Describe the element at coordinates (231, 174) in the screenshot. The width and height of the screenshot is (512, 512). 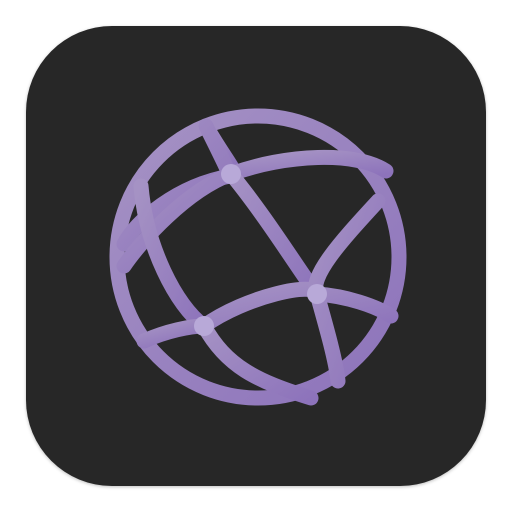
I see `network-node-top` at that location.